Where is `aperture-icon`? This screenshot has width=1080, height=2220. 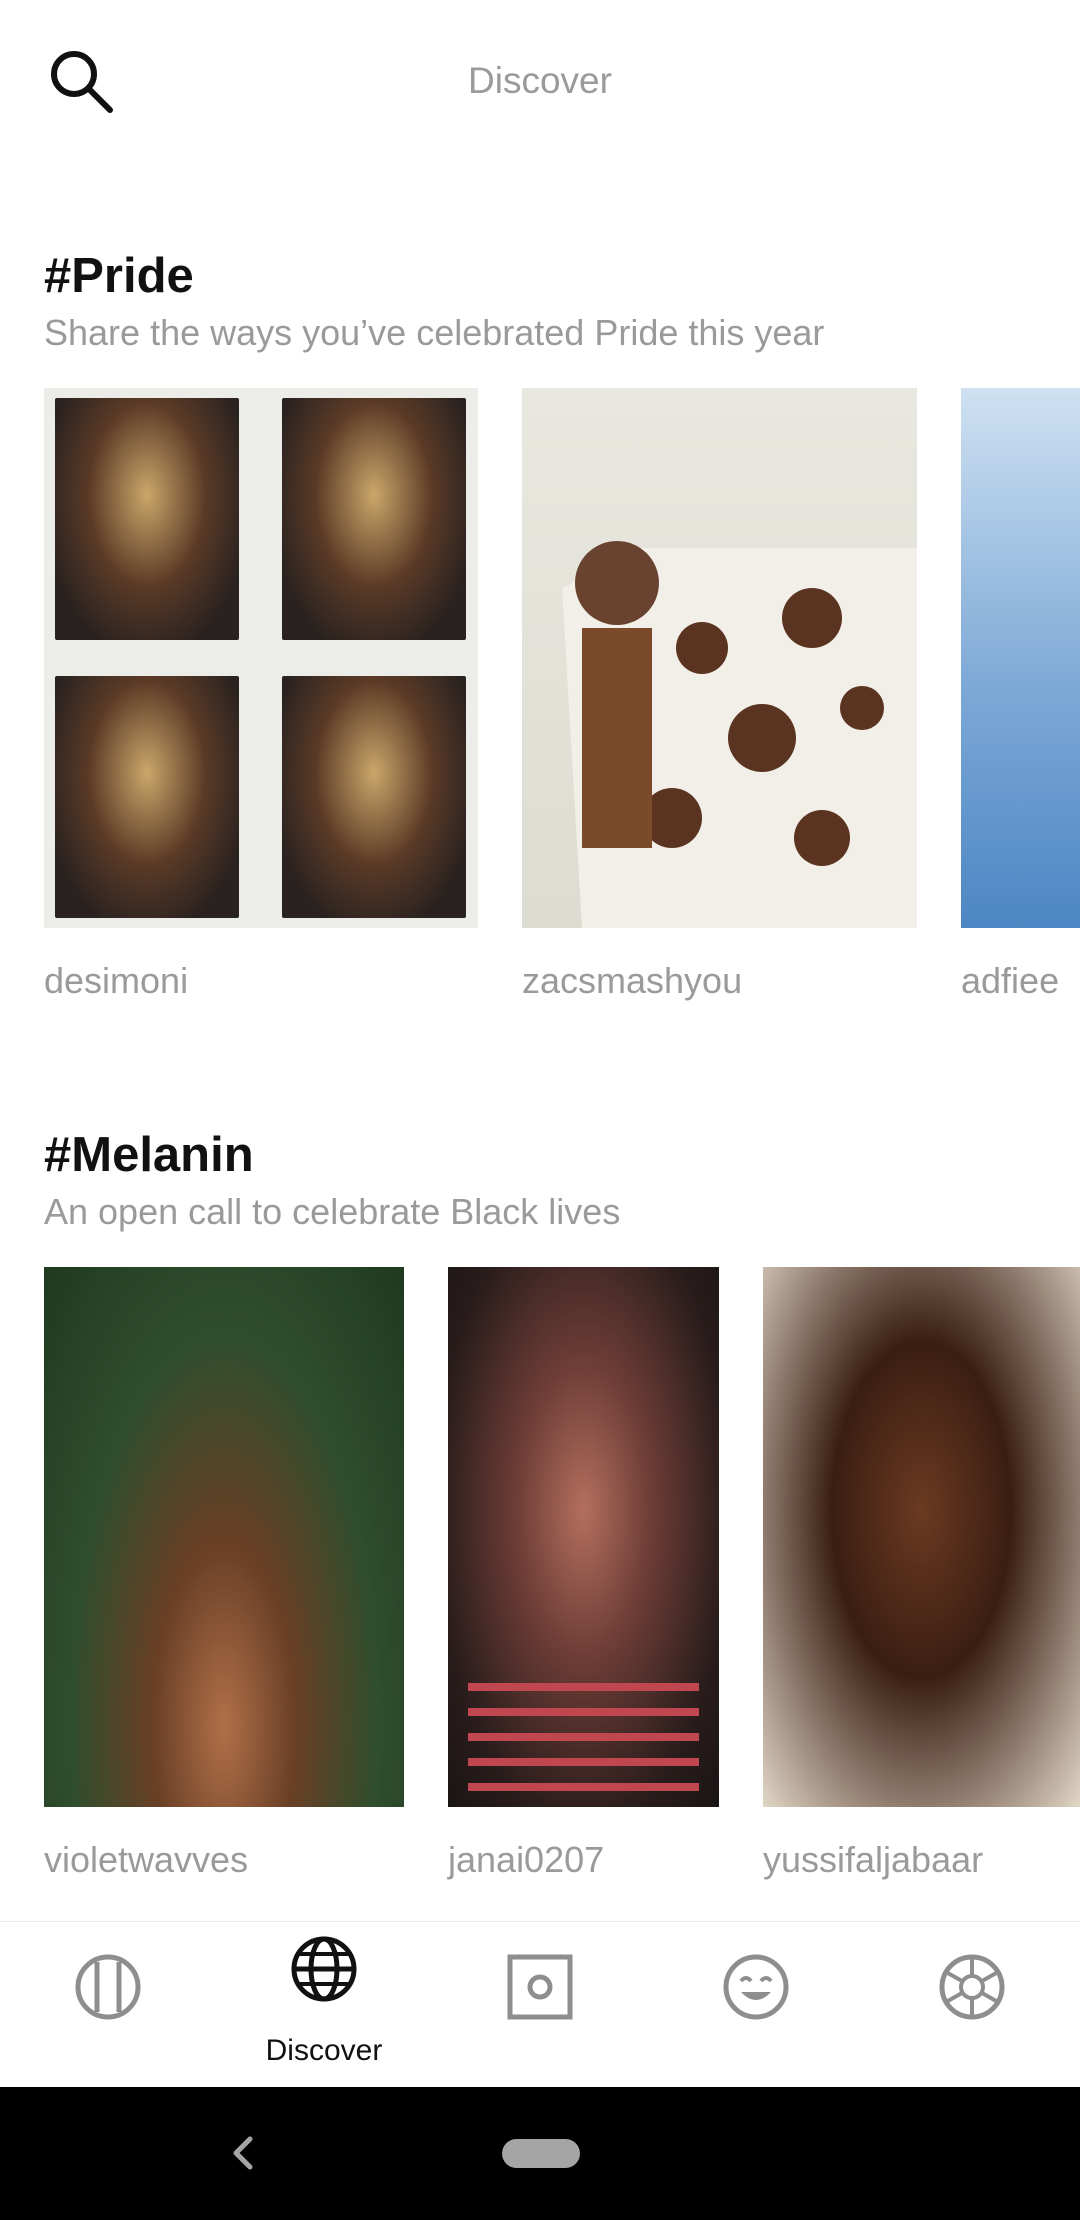 aperture-icon is located at coordinates (972, 1987).